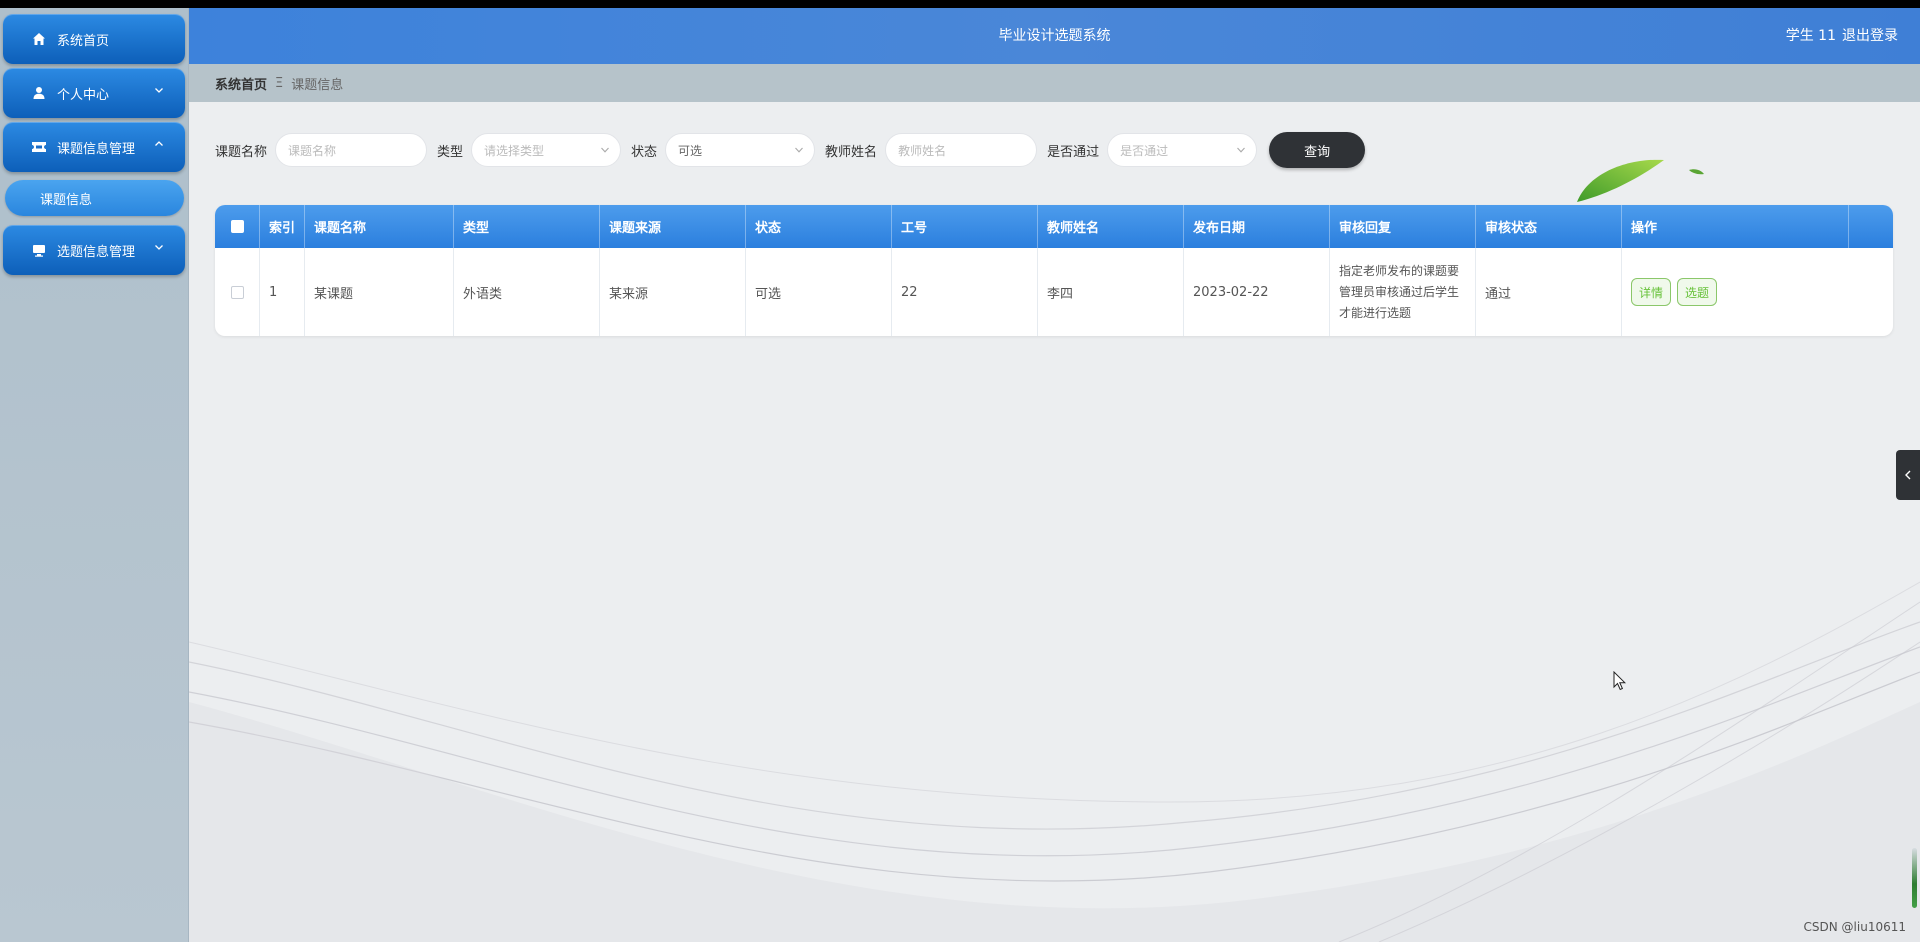 The width and height of the screenshot is (1920, 942). What do you see at coordinates (1914, 878) in the screenshot?
I see `scroll-indicator` at bounding box center [1914, 878].